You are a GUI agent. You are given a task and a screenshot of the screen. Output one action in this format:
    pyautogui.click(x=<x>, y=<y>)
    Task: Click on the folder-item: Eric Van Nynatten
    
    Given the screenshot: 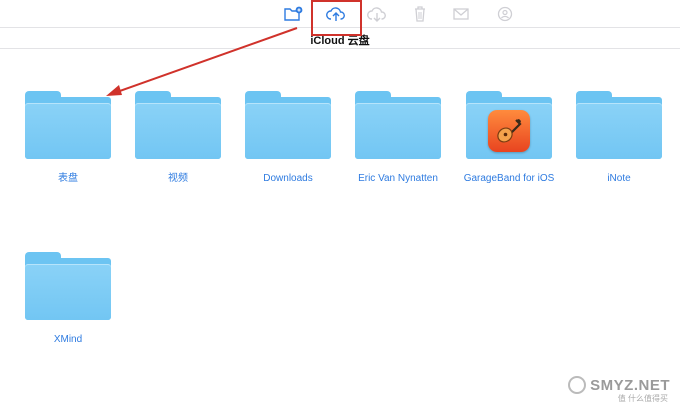 What is the action you would take?
    pyautogui.click(x=398, y=138)
    